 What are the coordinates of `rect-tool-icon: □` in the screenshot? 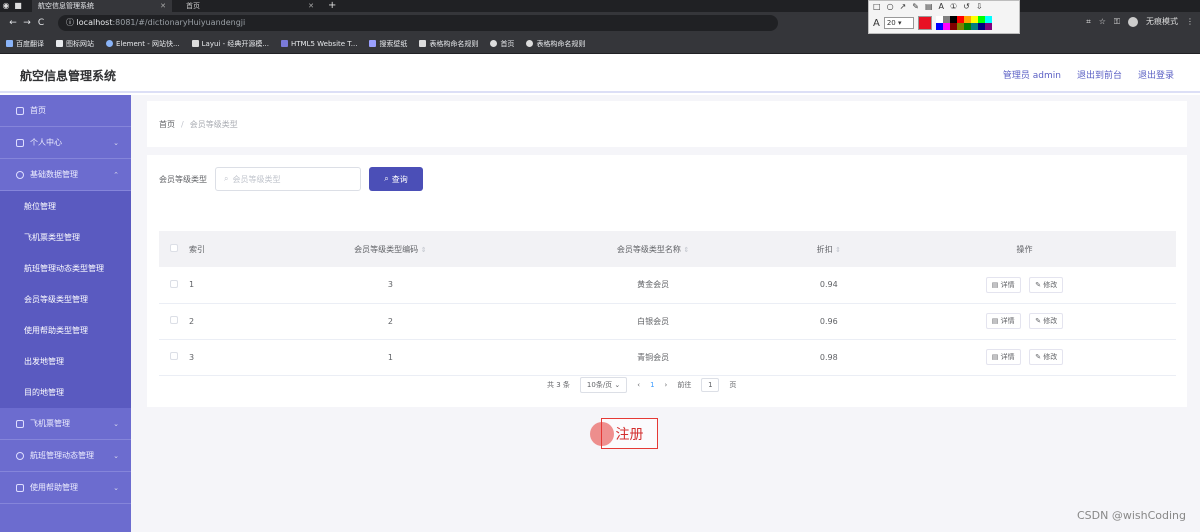 It's located at (877, 7).